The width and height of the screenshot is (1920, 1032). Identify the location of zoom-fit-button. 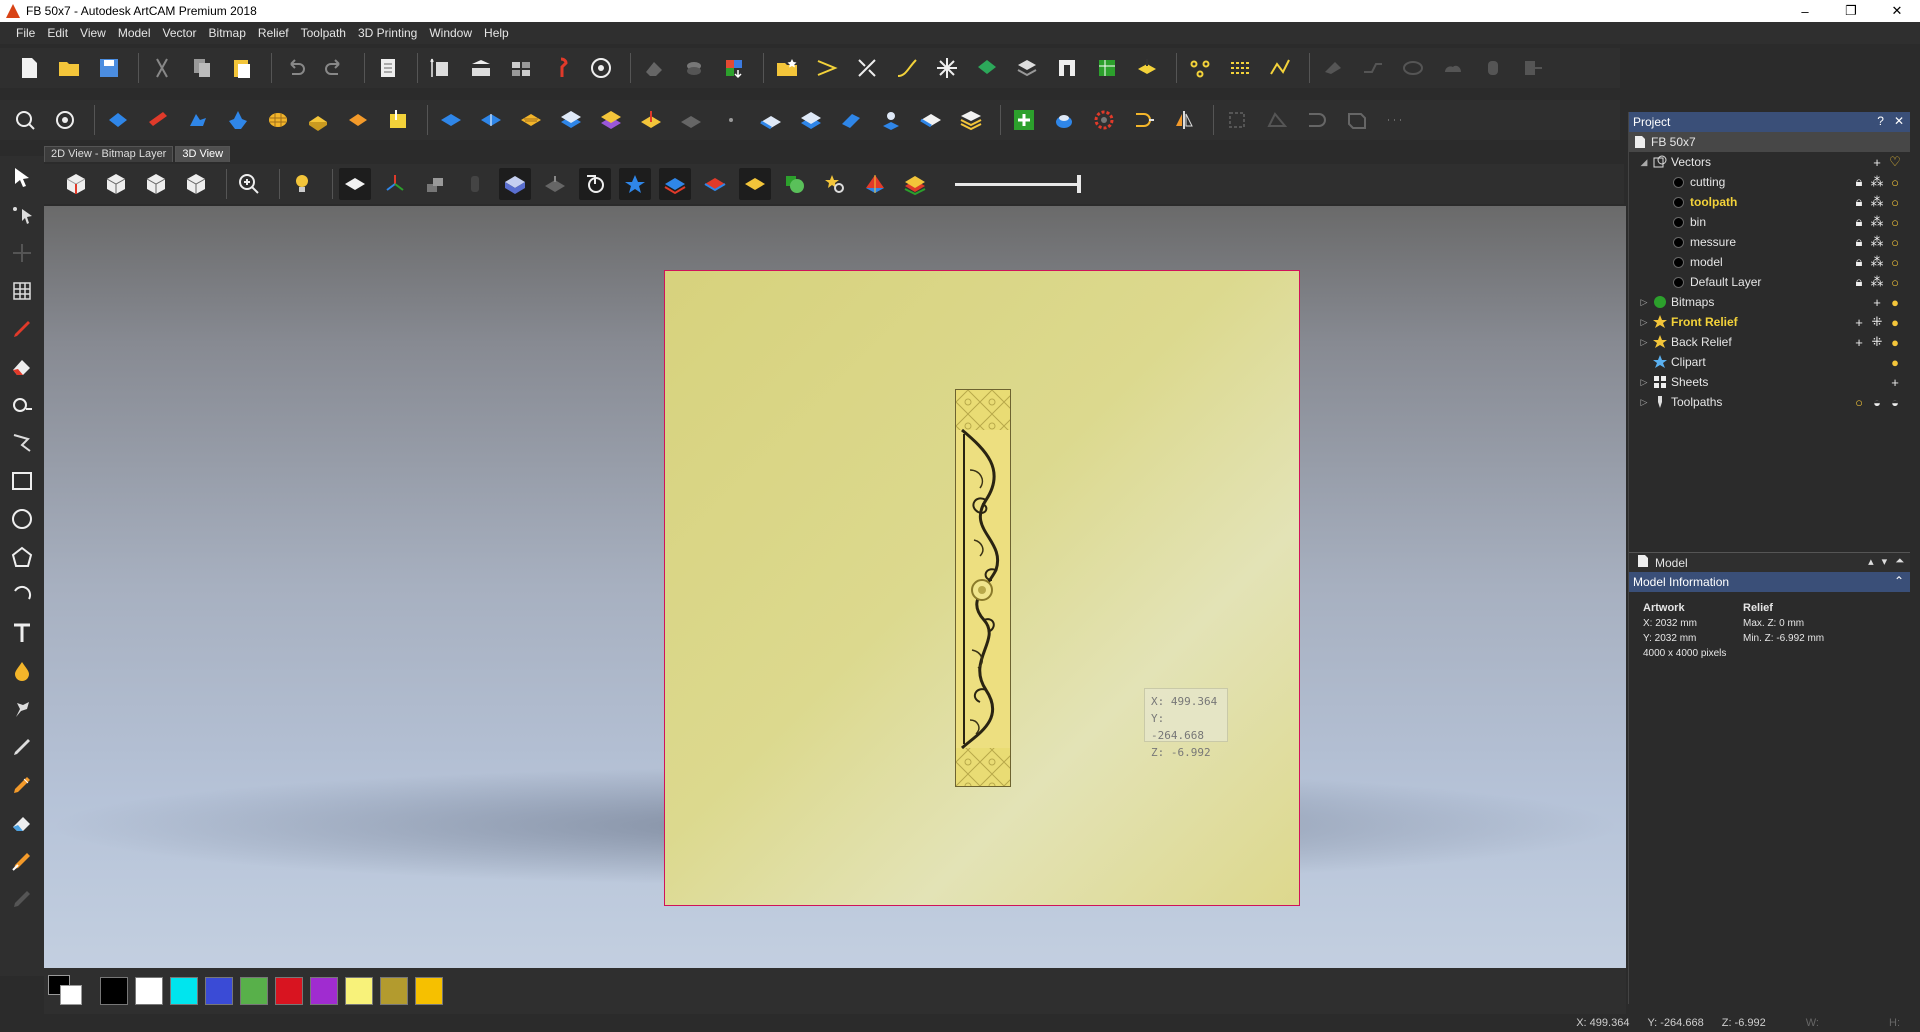
(25, 120).